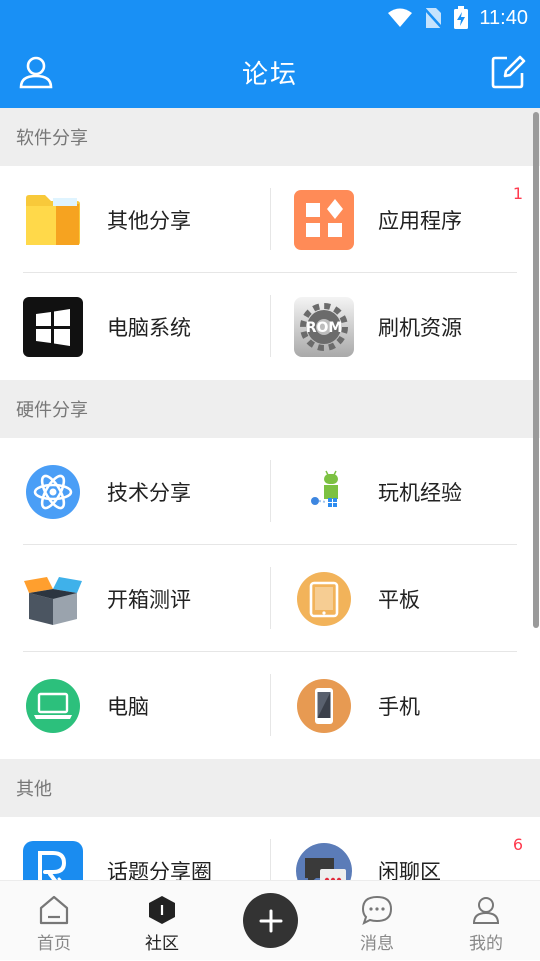 The height and width of the screenshot is (961, 540). Describe the element at coordinates (54, 944) in the screenshot. I see `tab-label: 首页` at that location.